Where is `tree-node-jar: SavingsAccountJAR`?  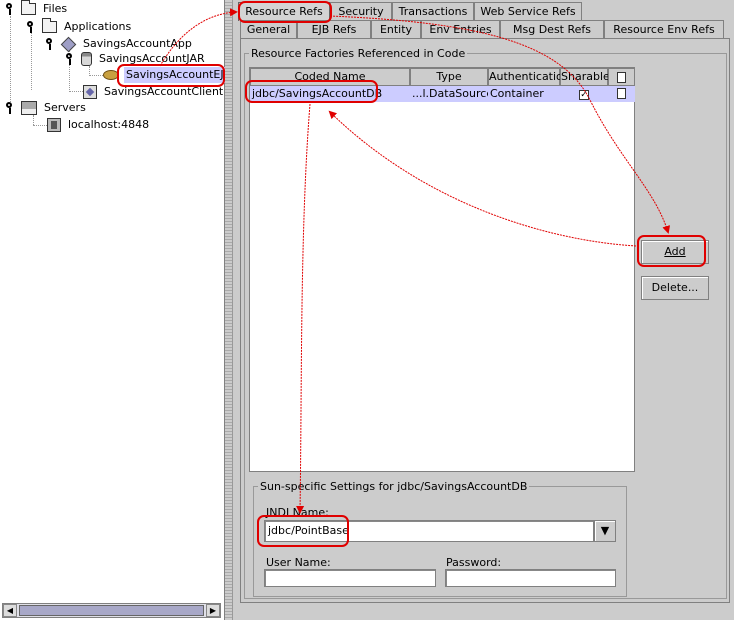 tree-node-jar: SavingsAccountJAR is located at coordinates (136, 59).